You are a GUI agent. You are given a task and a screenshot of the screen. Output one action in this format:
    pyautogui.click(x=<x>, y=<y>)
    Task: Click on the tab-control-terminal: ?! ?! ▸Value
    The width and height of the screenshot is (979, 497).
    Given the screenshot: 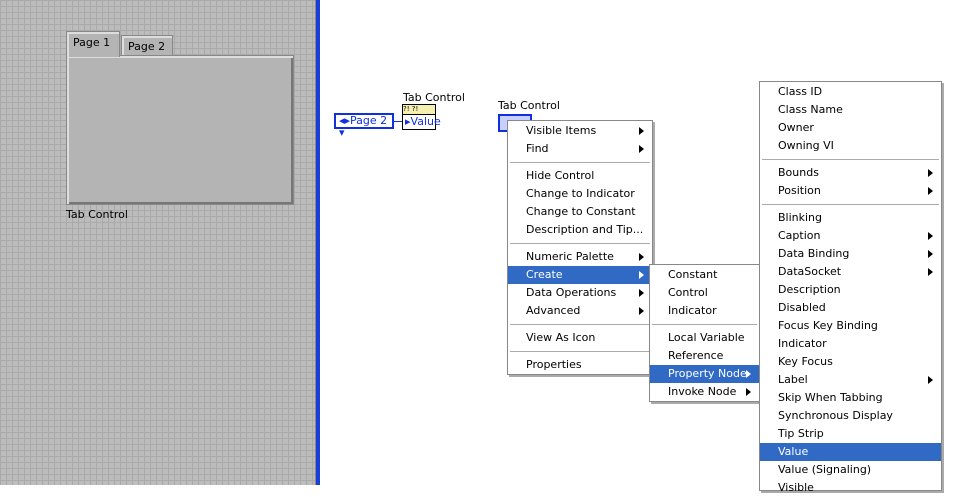 What is the action you would take?
    pyautogui.click(x=421, y=117)
    